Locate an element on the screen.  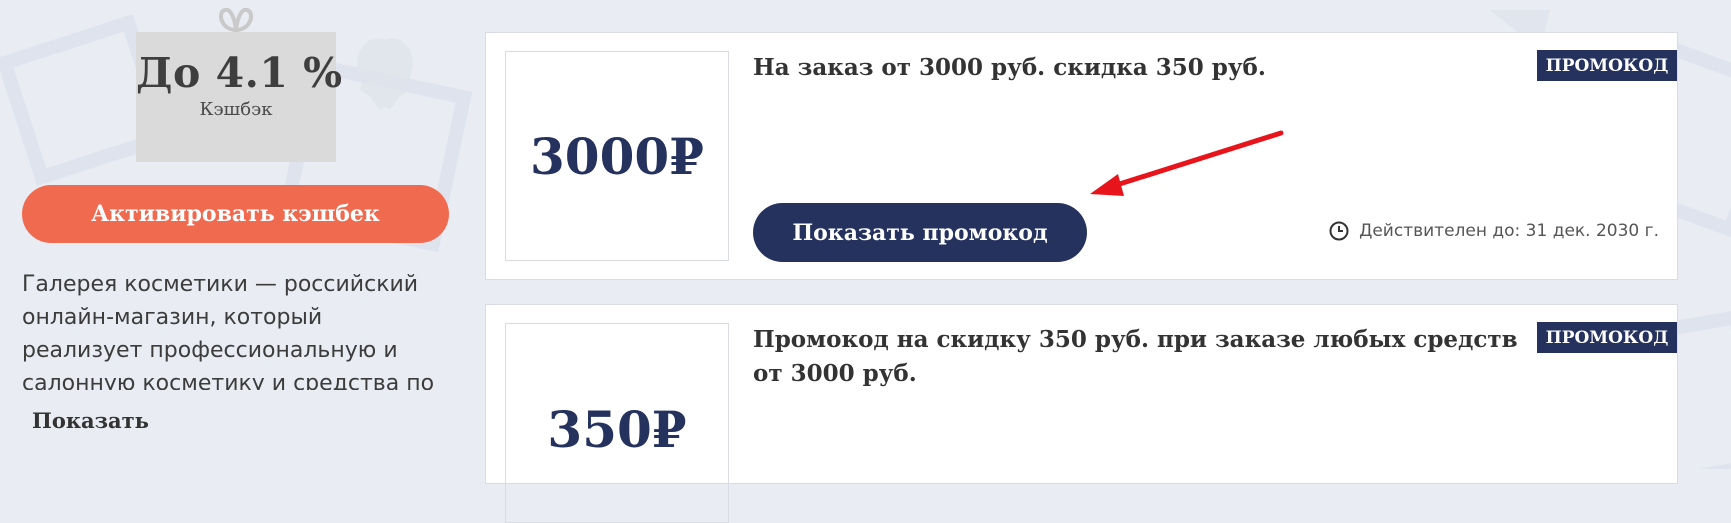
validity-info: Действителен до: 31 дек. 2030 г. is located at coordinates (1494, 231).